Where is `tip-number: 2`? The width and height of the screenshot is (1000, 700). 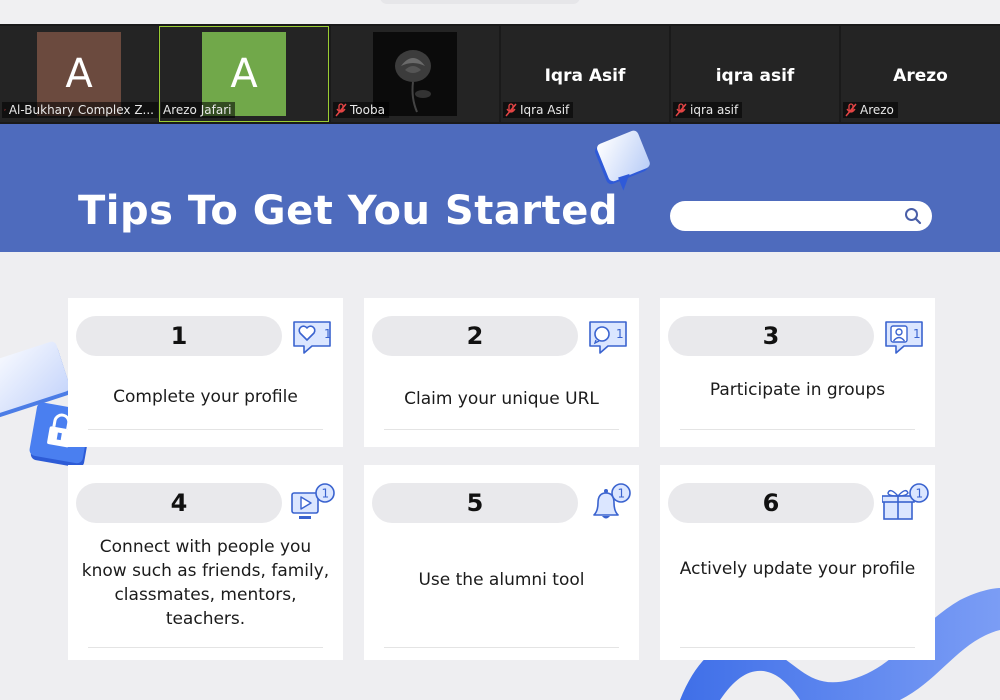
tip-number: 2 is located at coordinates (475, 336).